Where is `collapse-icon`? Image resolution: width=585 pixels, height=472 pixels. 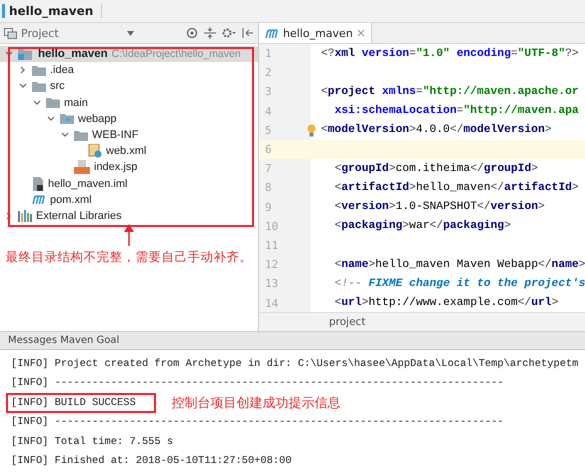
collapse-icon is located at coordinates (210, 33).